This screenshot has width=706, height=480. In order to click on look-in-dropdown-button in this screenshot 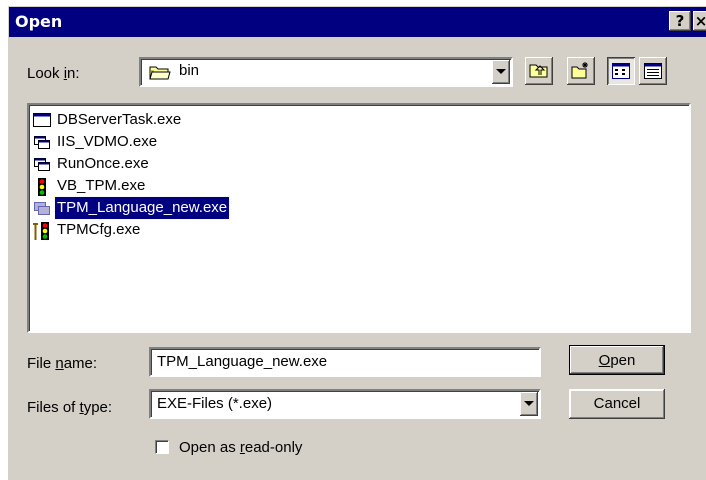, I will do `click(501, 72)`.